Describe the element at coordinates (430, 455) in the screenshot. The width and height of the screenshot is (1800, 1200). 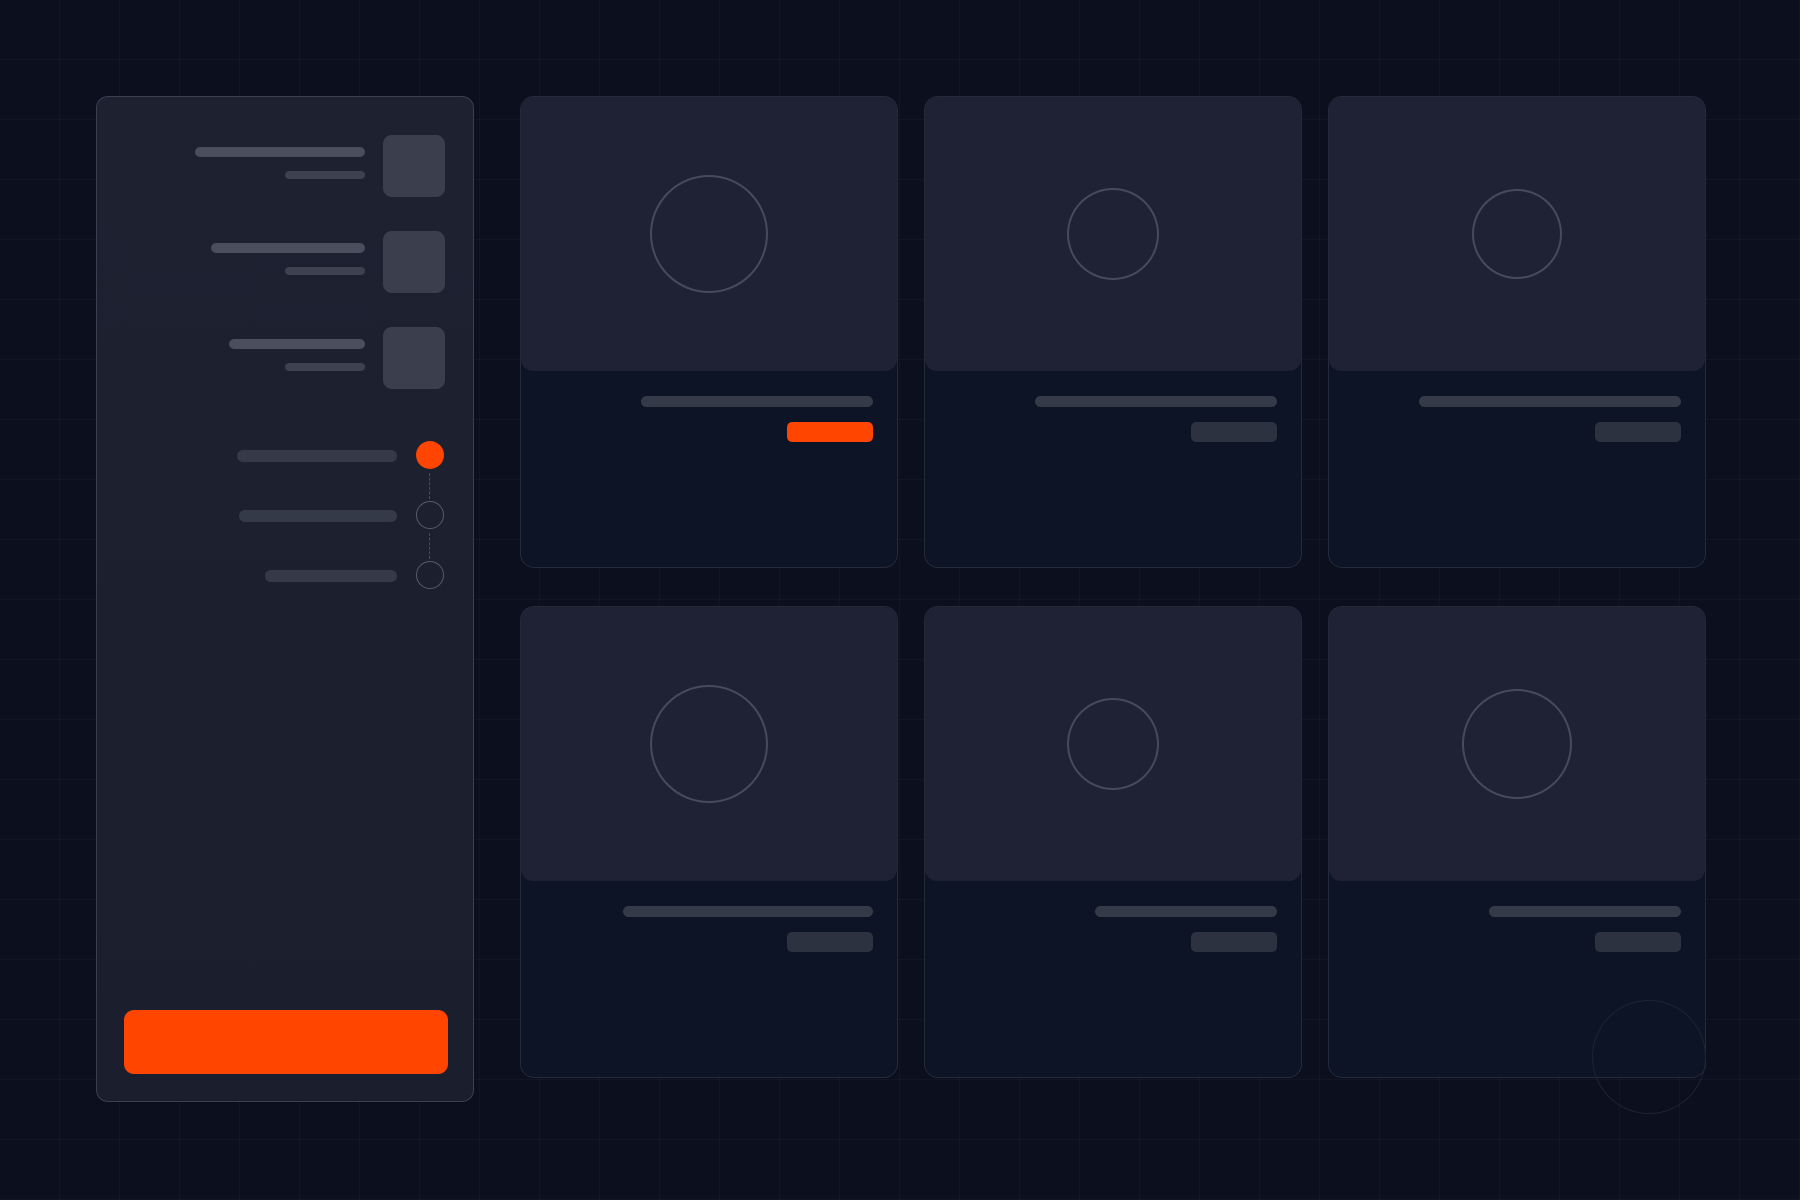
I see `step-indicator-active-icon` at that location.